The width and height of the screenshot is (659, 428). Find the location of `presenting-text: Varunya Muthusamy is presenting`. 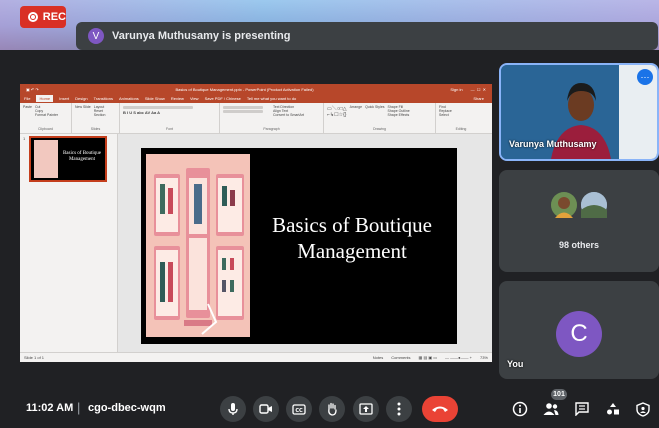

presenting-text: Varunya Muthusamy is presenting is located at coordinates (201, 36).